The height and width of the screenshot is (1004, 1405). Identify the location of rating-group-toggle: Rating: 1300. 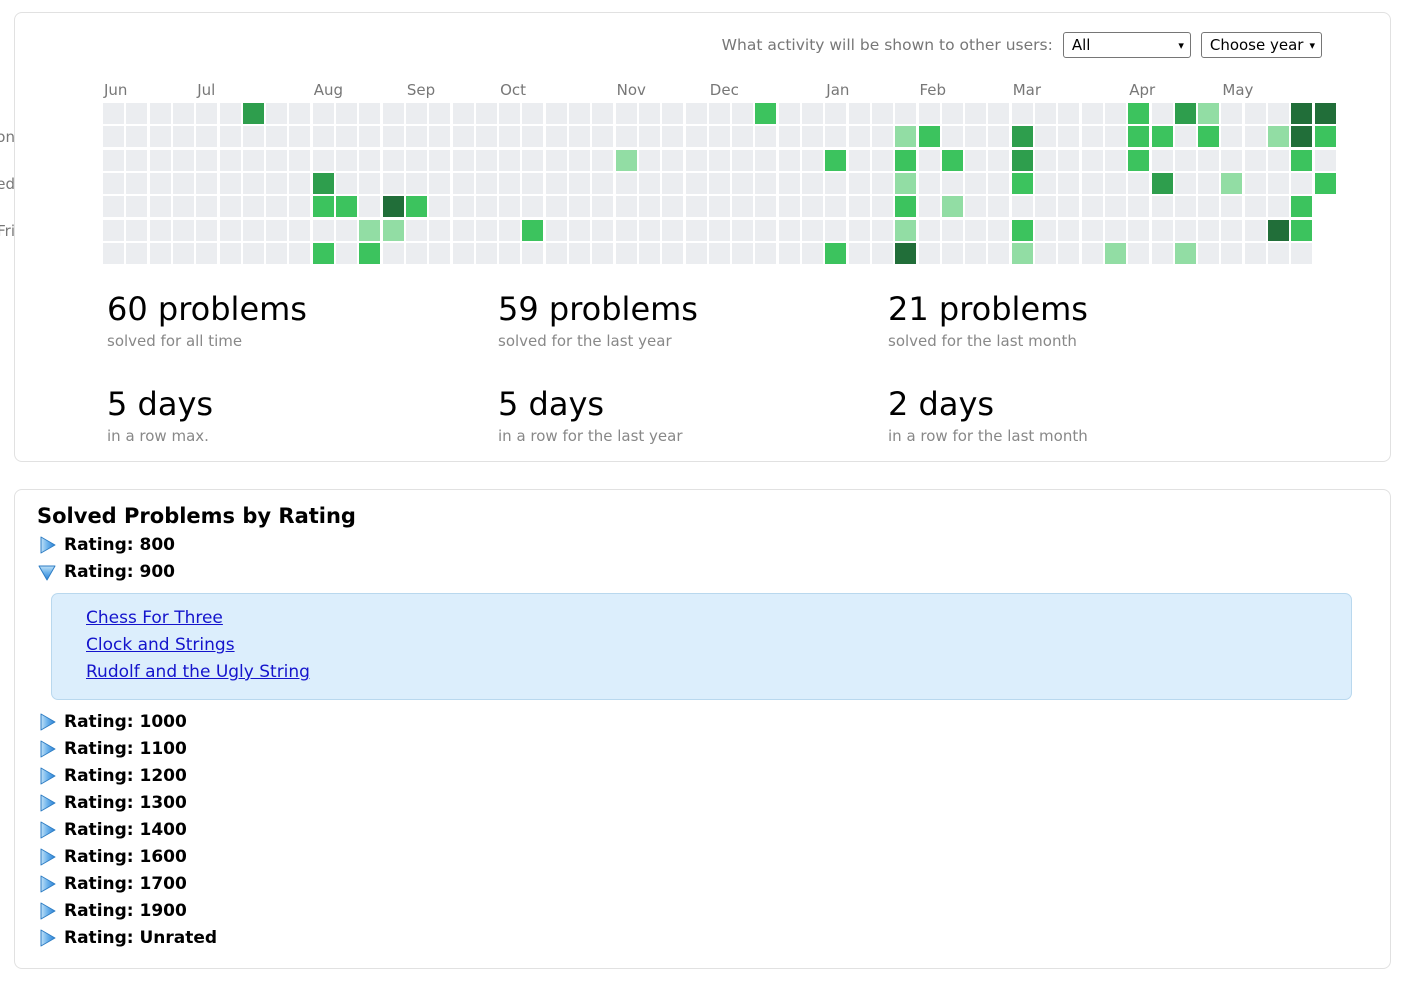
(713, 802).